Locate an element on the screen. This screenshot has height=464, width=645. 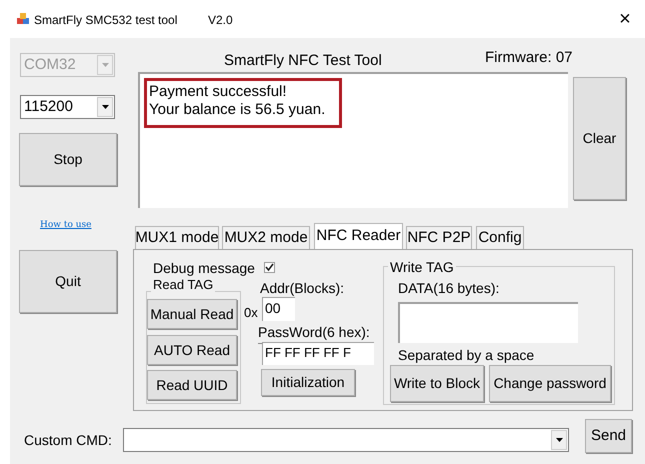
write-button: Change password is located at coordinates (550, 383).